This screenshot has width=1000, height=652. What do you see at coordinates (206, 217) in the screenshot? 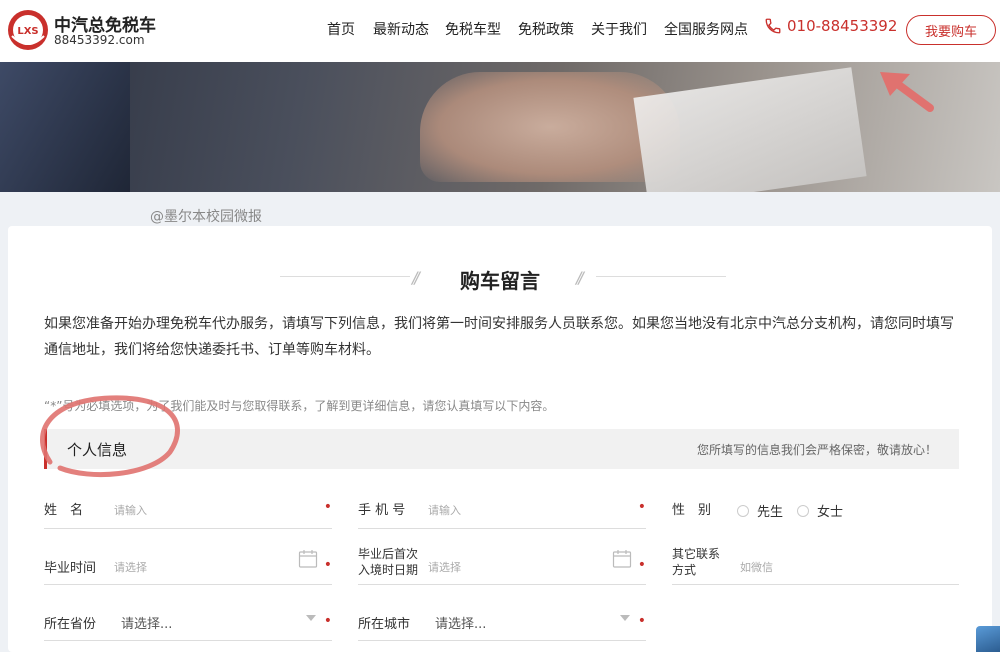
I see `watermark-text: @墨尔本校园微报` at bounding box center [206, 217].